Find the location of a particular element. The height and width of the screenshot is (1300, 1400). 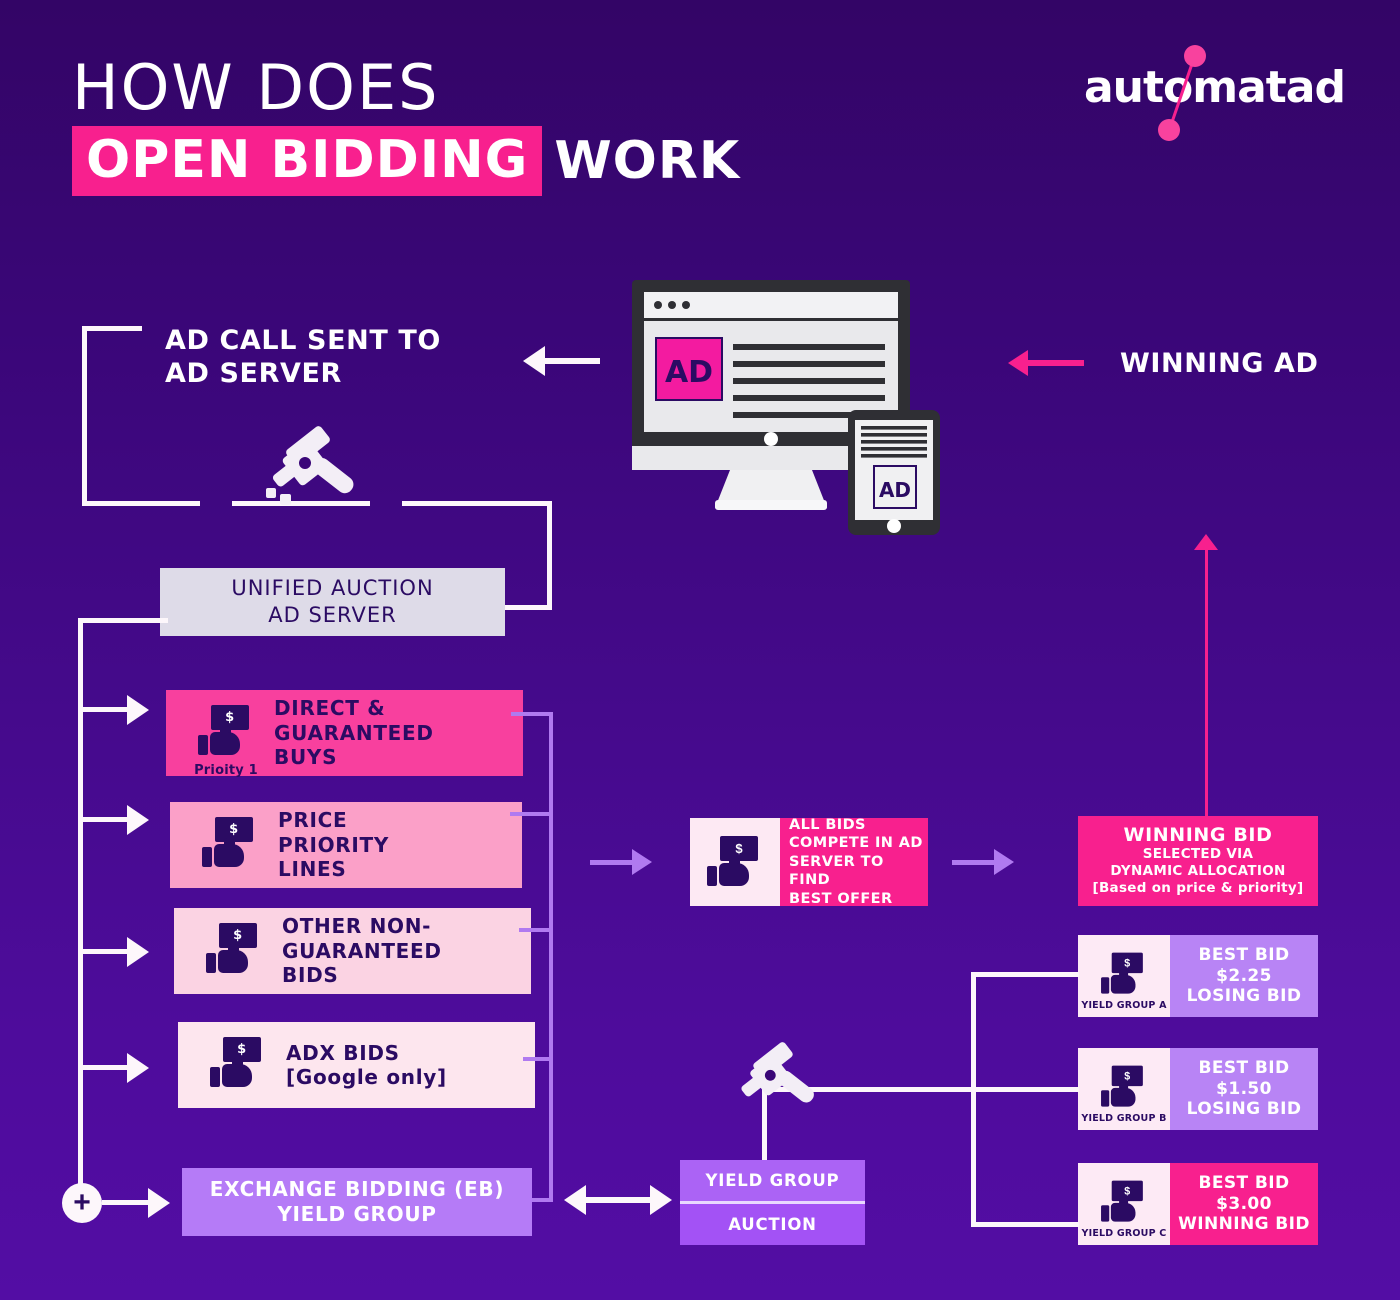

compete-in-line is located at coordinates (612, 862).